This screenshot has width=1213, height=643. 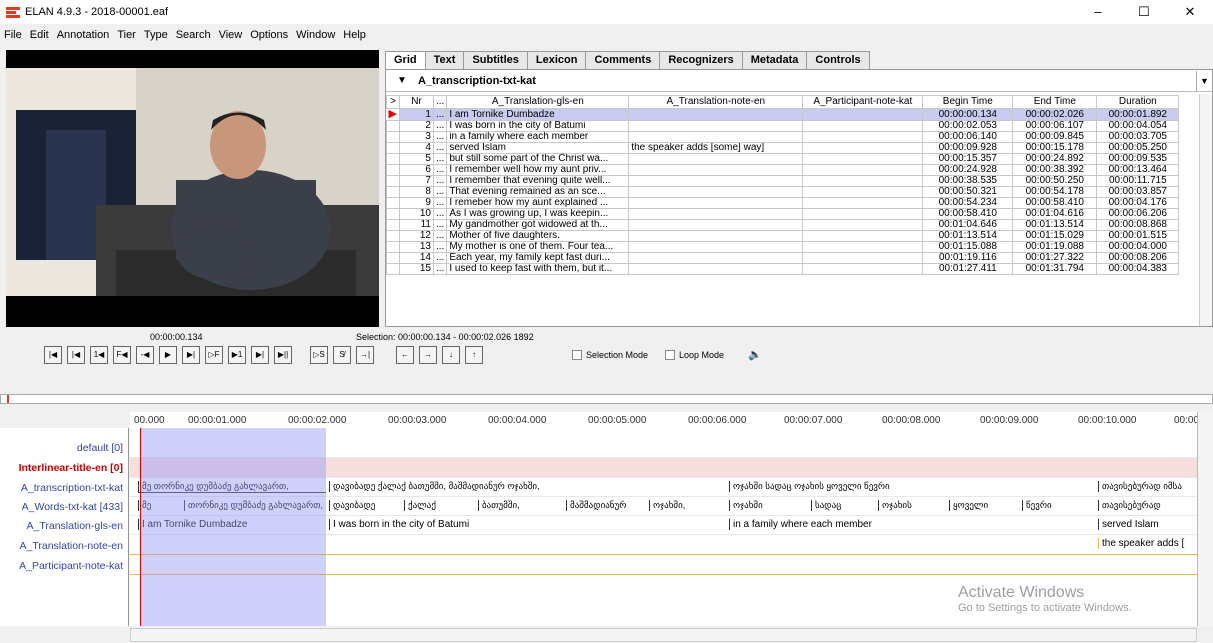 I want to click on tier-label-participant-note: A_Participant-note-kat, so click(x=71, y=566).